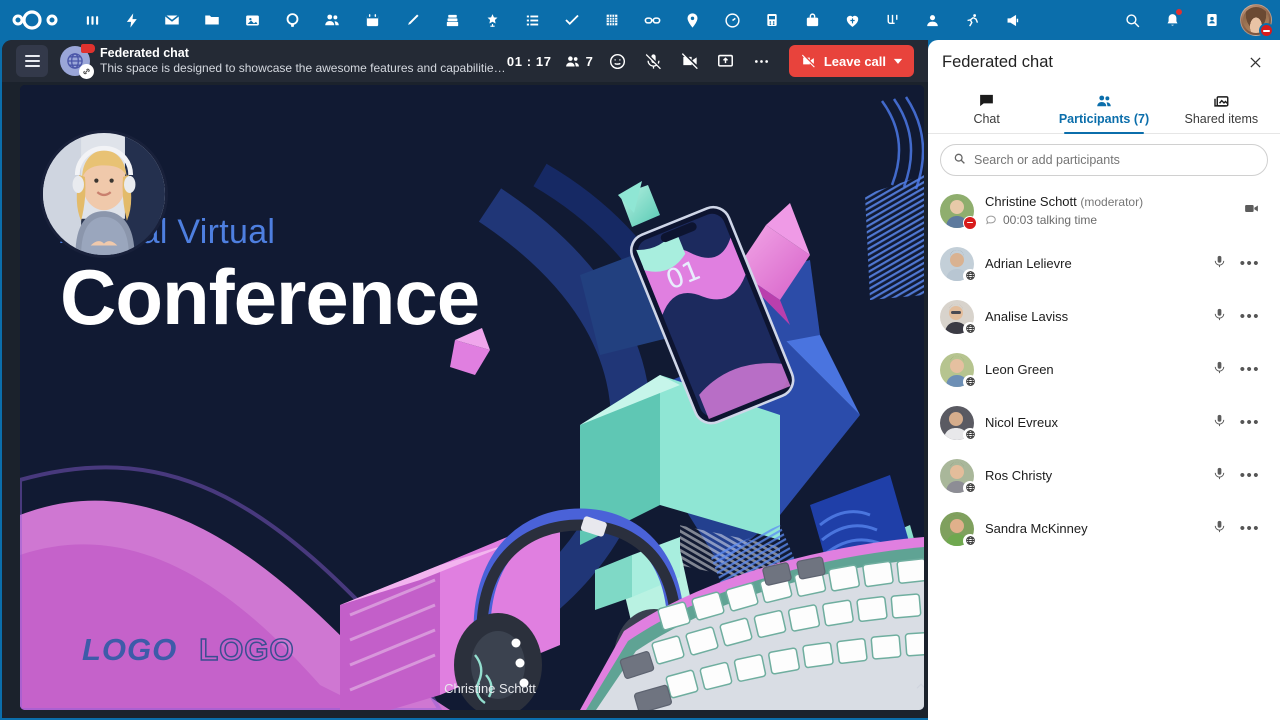 Image resolution: width=1280 pixels, height=720 pixels. What do you see at coordinates (618, 61) in the screenshot?
I see `emoji-icon` at bounding box center [618, 61].